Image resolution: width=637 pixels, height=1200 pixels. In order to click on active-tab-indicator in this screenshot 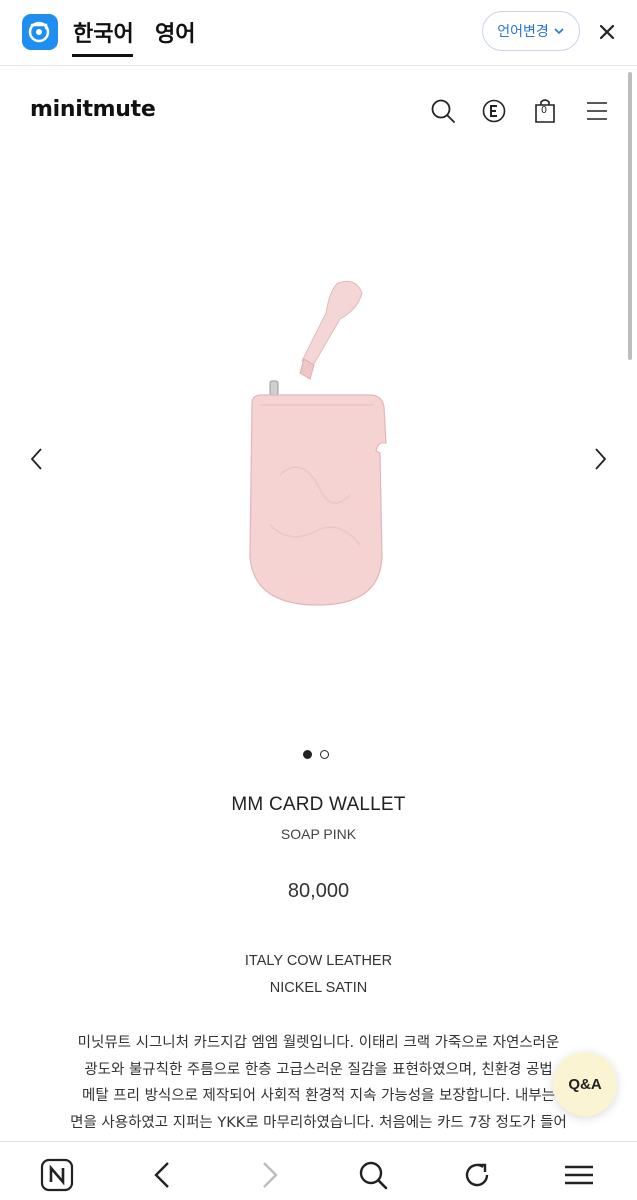, I will do `click(102, 55)`.